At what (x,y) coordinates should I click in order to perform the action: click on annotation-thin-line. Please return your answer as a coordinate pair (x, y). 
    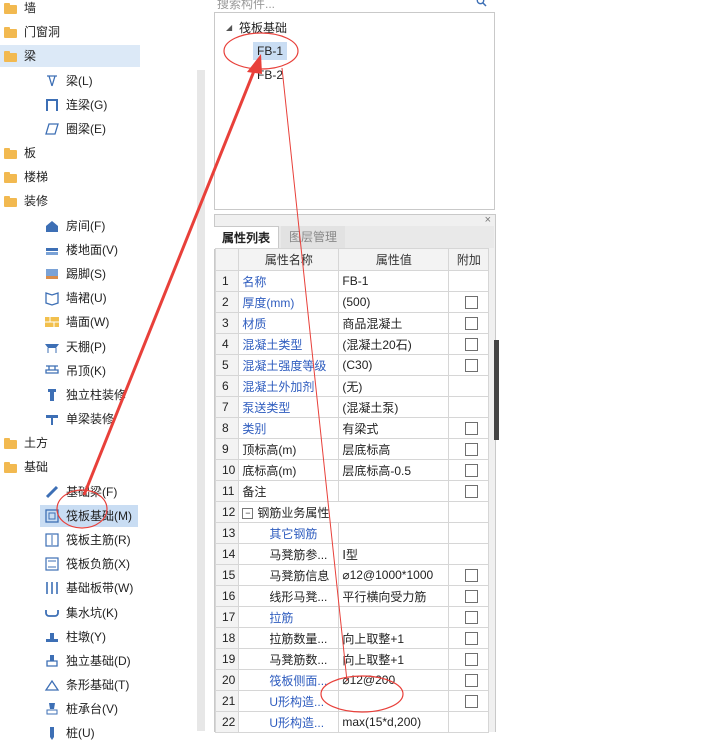
    Looking at the image, I should click on (314, 374).